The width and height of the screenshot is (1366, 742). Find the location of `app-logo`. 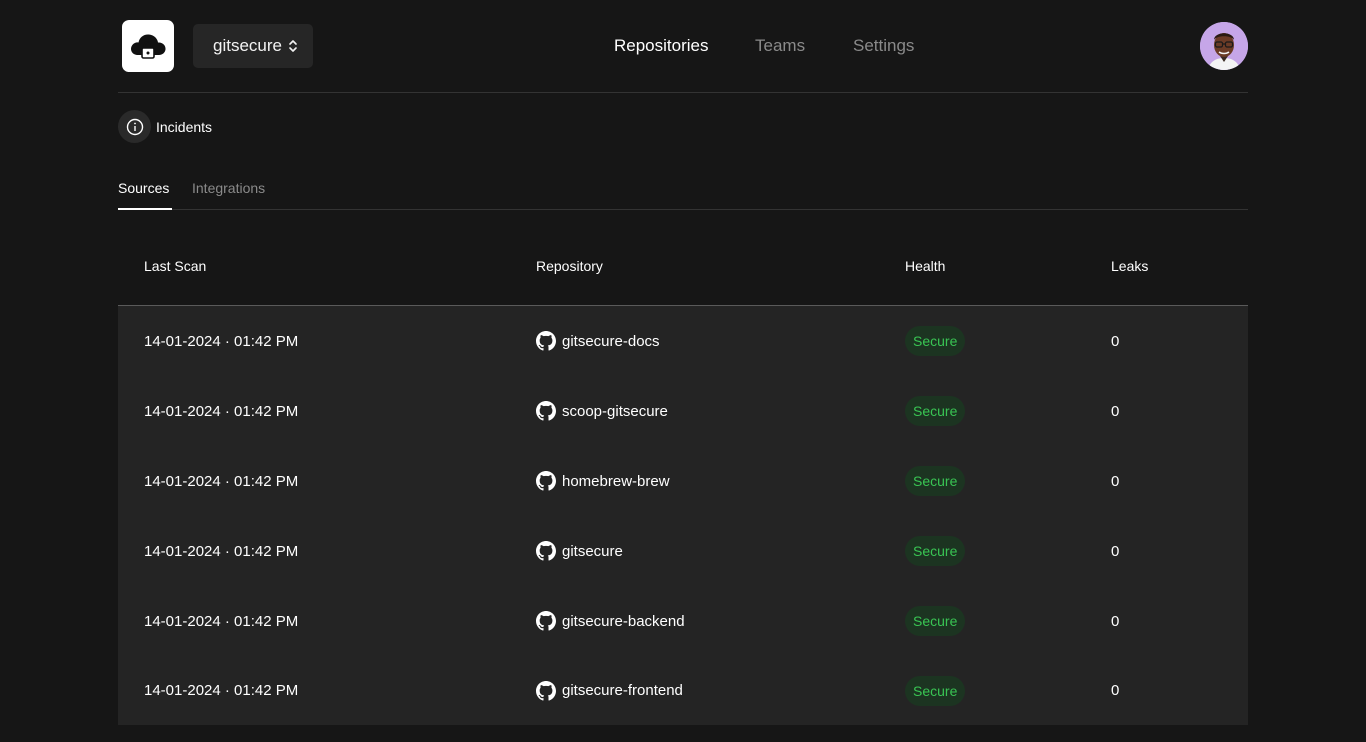

app-logo is located at coordinates (148, 46).